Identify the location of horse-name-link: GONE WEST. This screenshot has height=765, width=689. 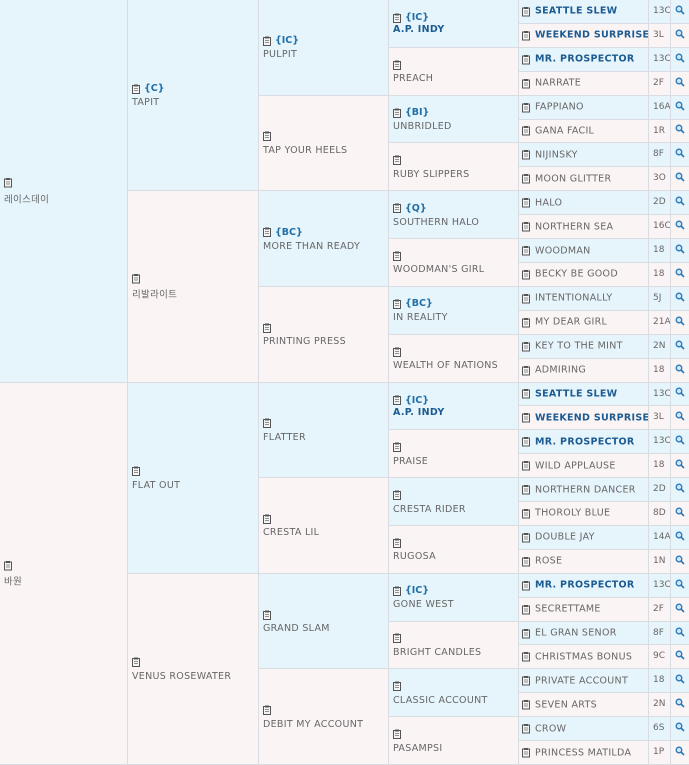
(454, 604).